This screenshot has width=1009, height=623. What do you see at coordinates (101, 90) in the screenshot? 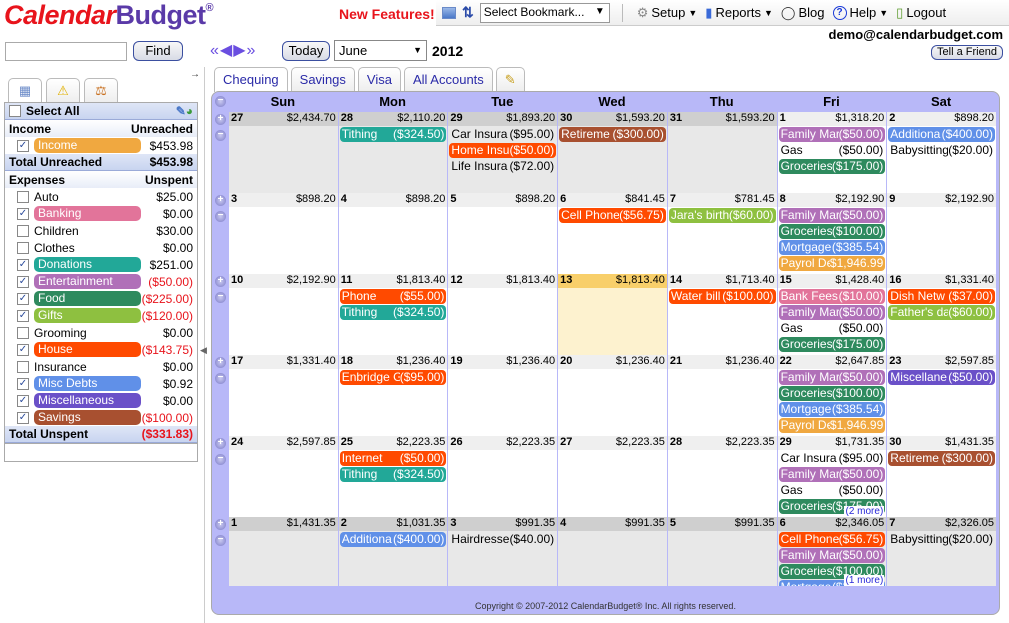
I see `sidebar-tab-balance: ⚖` at bounding box center [101, 90].